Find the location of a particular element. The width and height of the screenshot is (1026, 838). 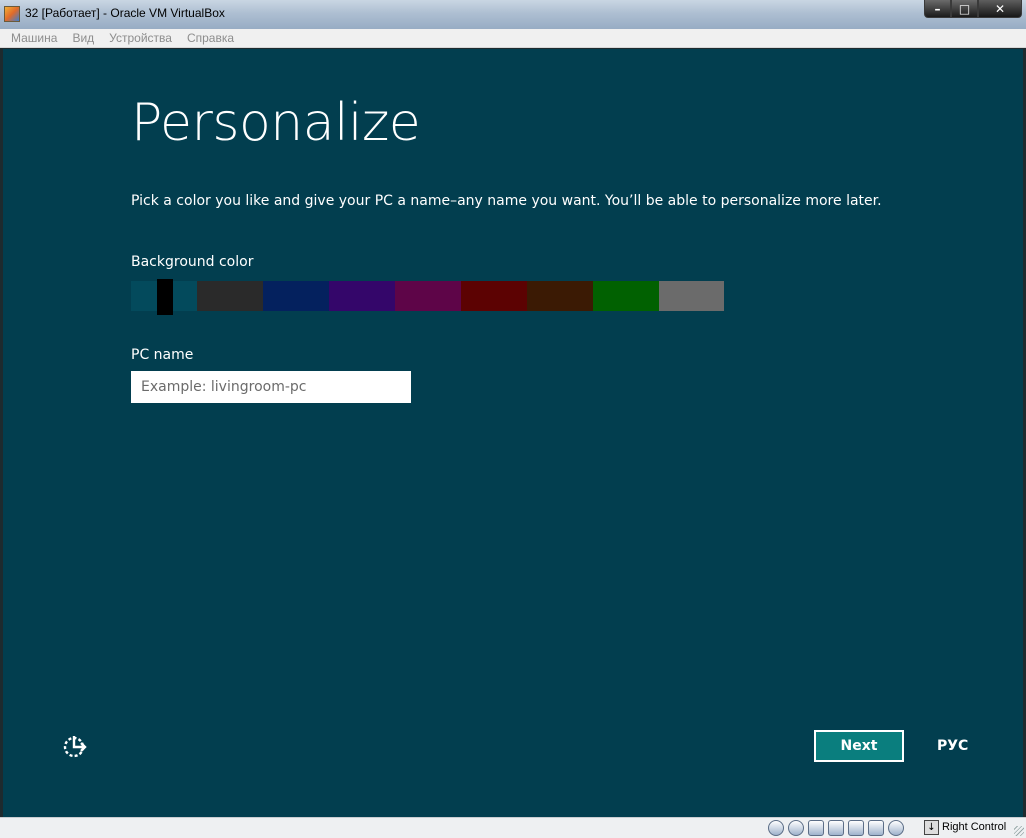

pc-name-label: PC name is located at coordinates (162, 355).